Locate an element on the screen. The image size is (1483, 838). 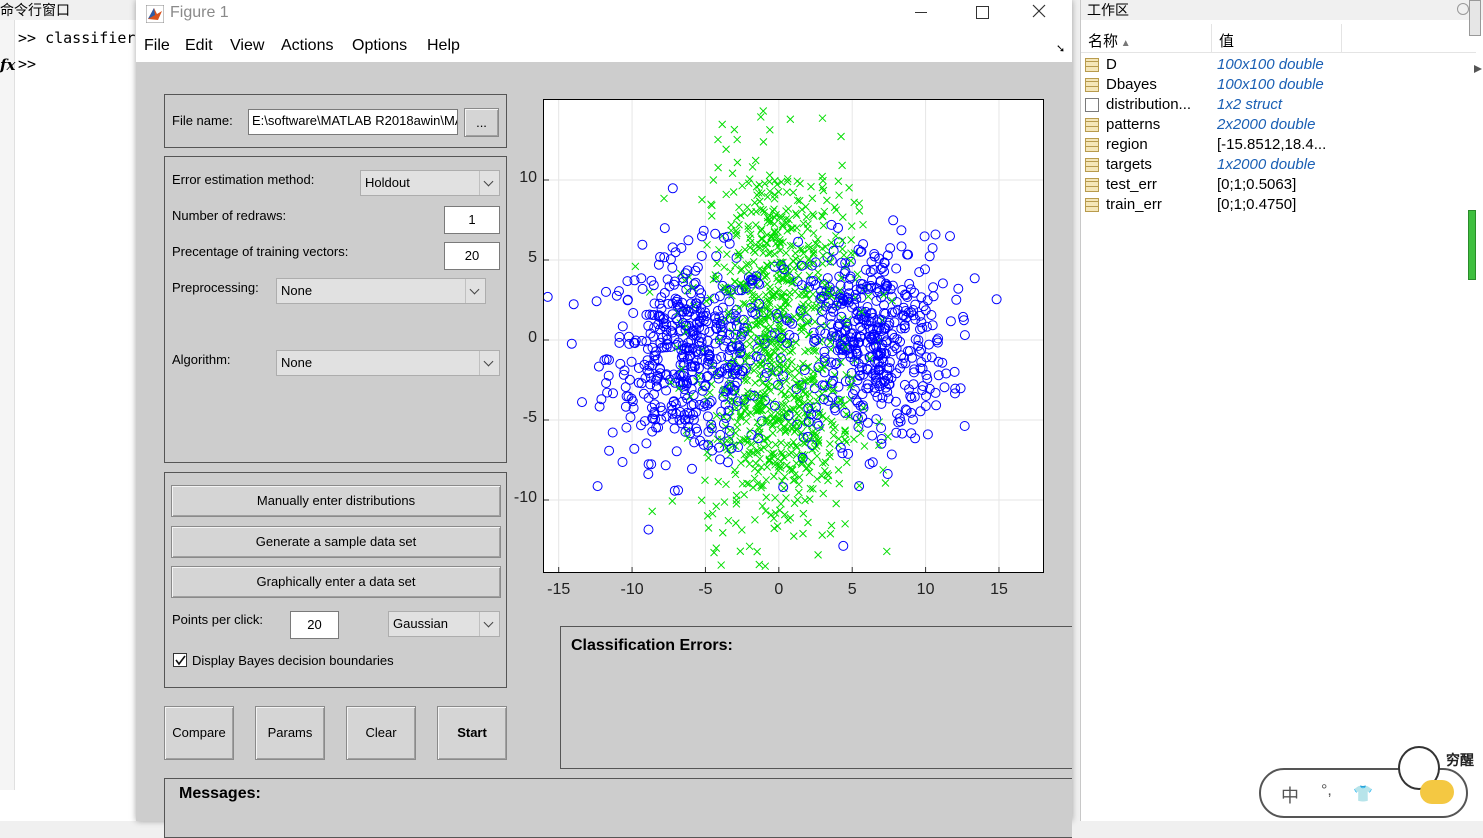
error-method-select: Holdout is located at coordinates (430, 183).